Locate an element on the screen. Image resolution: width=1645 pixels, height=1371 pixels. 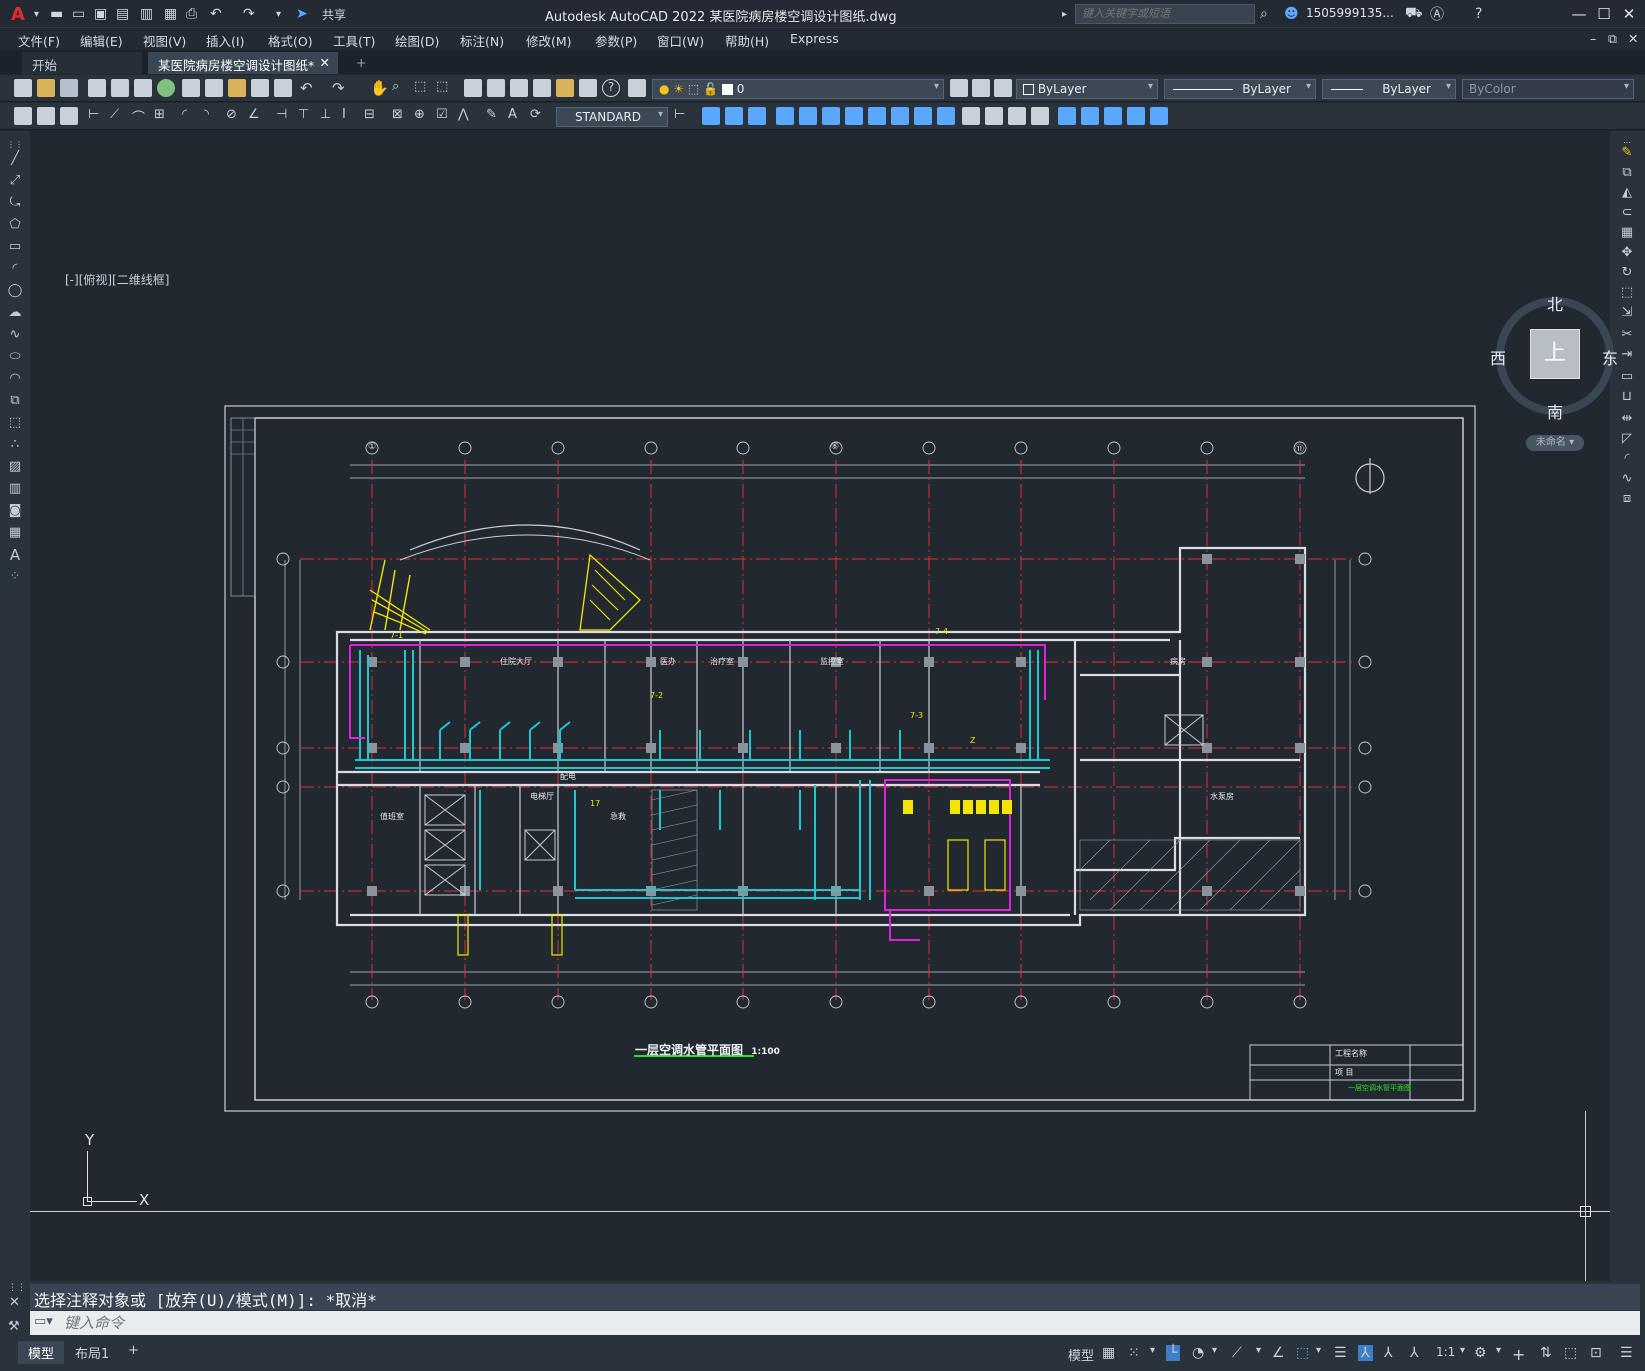
object-snap-tracking-icon: ∠ is located at coordinates (1278, 1353).